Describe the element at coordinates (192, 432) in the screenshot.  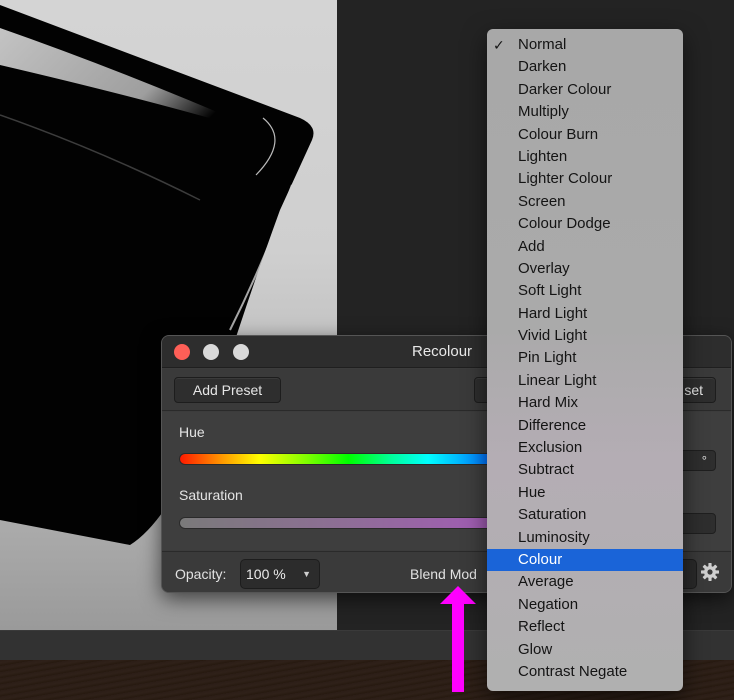
I see `hue-label: Hue` at that location.